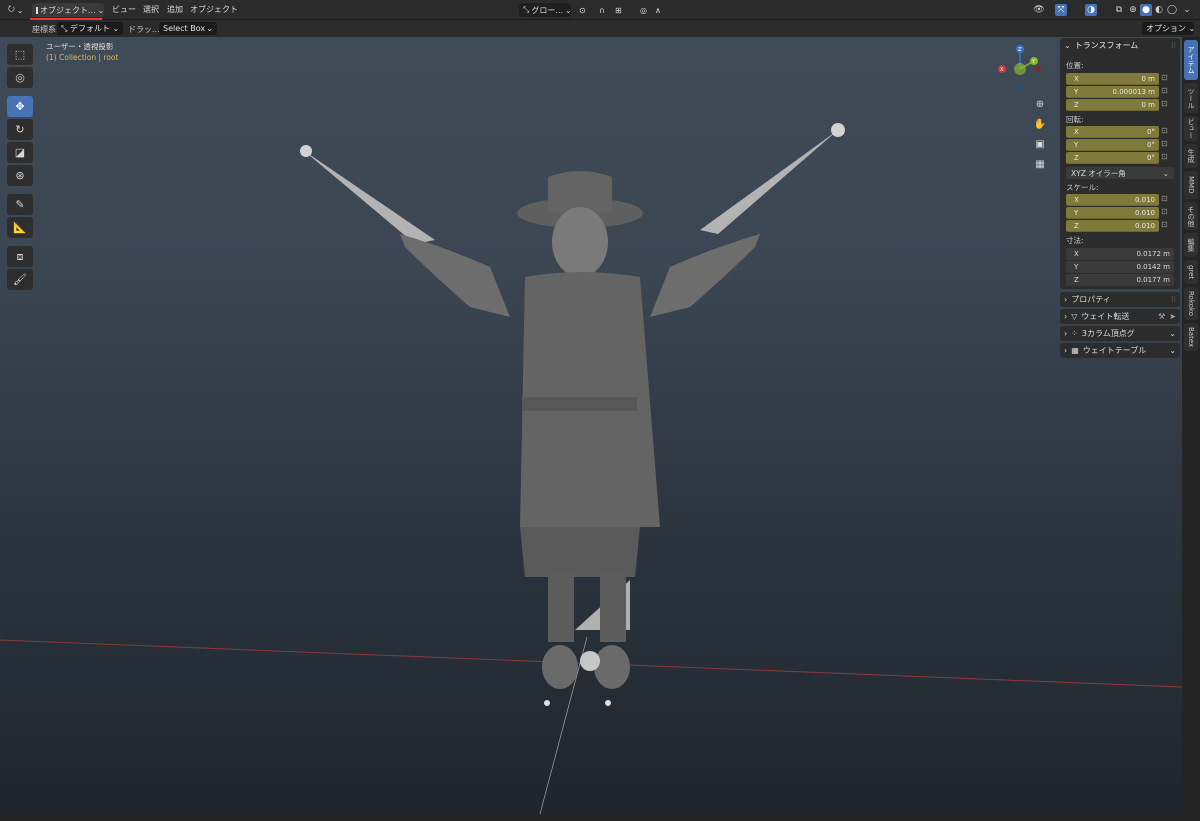 The image size is (1200, 821). I want to click on camera-icon: ▣, so click(1040, 144).